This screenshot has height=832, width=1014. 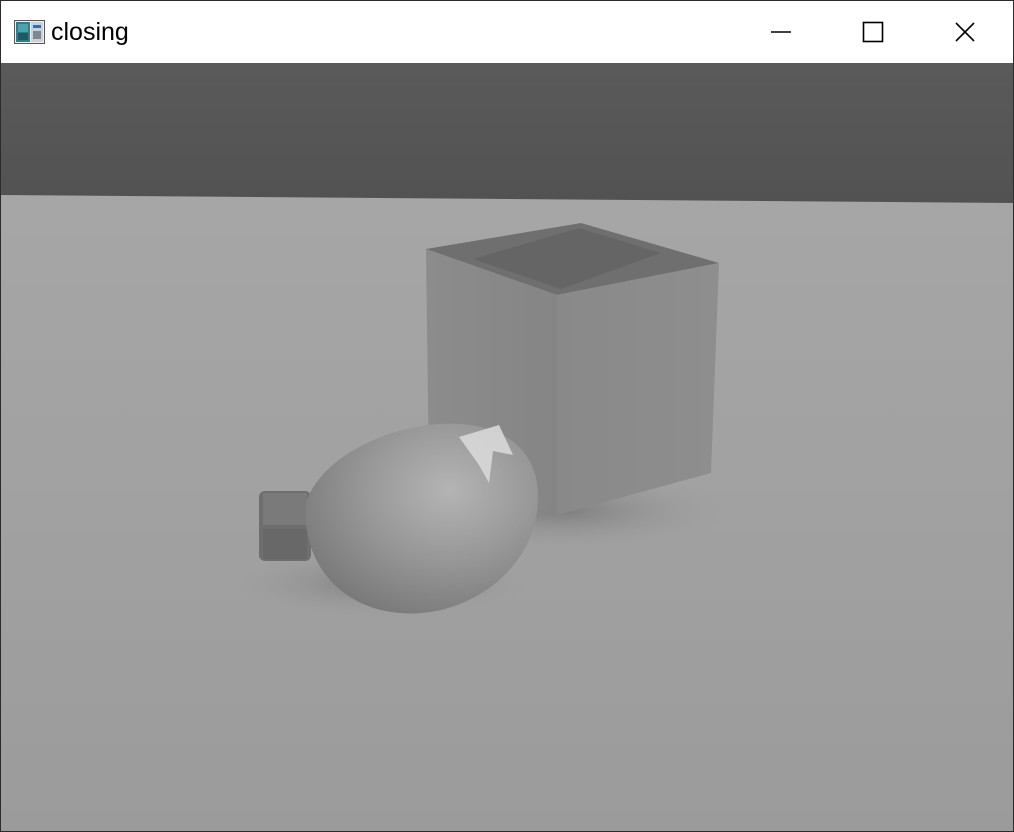 I want to click on maximize-icon, so click(x=873, y=32).